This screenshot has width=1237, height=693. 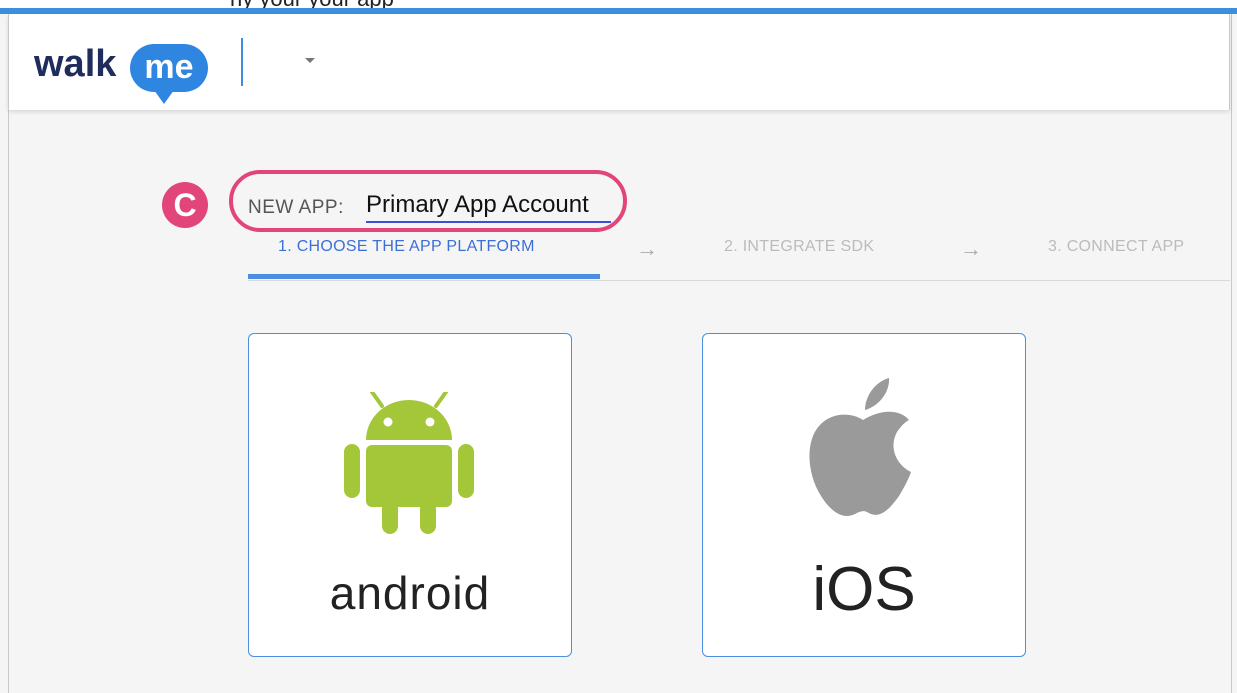 What do you see at coordinates (310, 60) in the screenshot?
I see `chevron-down-icon` at bounding box center [310, 60].